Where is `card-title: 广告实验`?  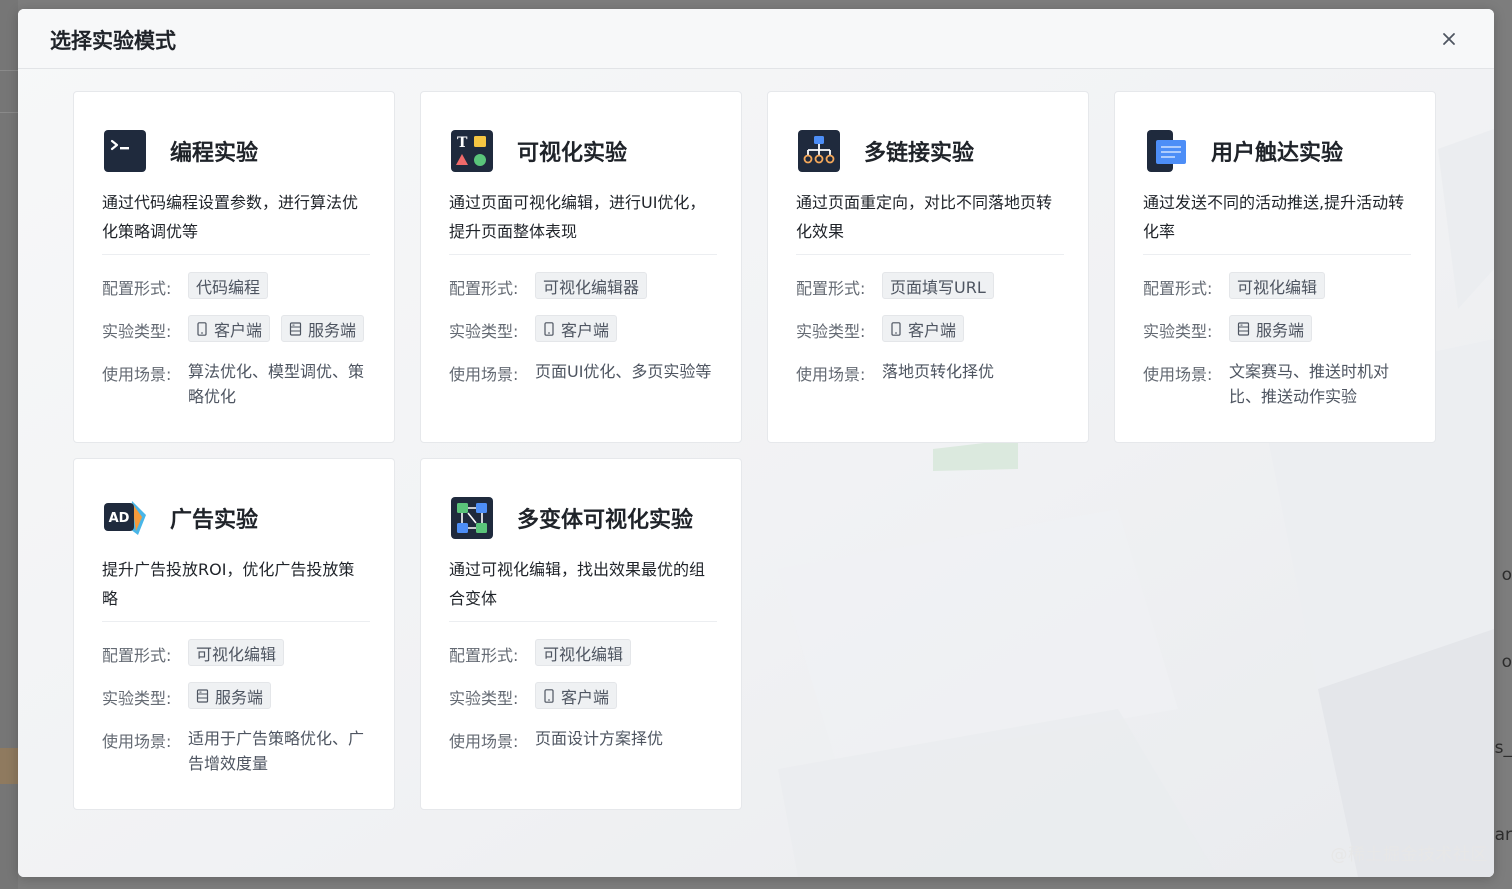
card-title: 广告实验 is located at coordinates (214, 520).